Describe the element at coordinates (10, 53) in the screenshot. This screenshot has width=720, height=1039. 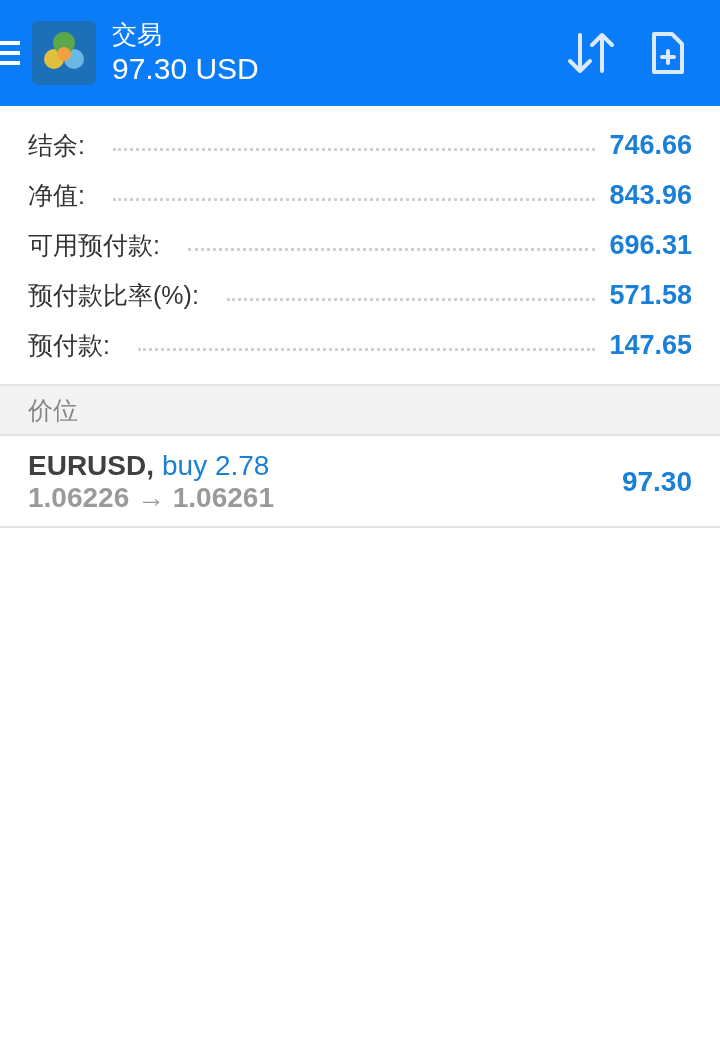
I see `menu-icon` at that location.